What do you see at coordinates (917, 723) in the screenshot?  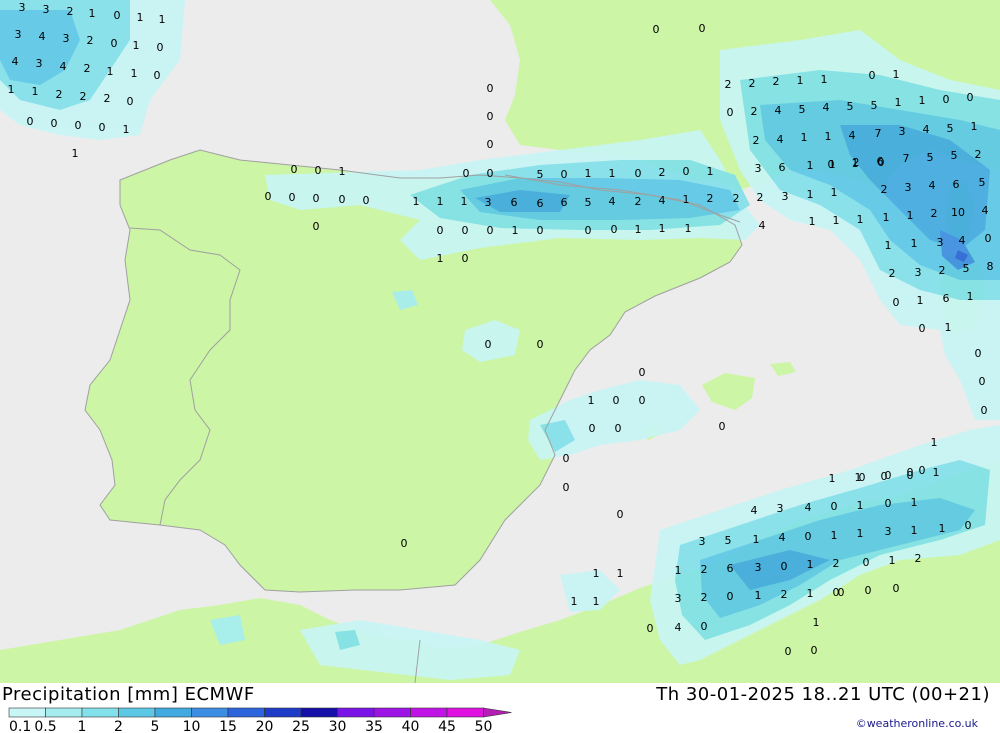 I see `credit-link: ©weatheronline.co.uk` at bounding box center [917, 723].